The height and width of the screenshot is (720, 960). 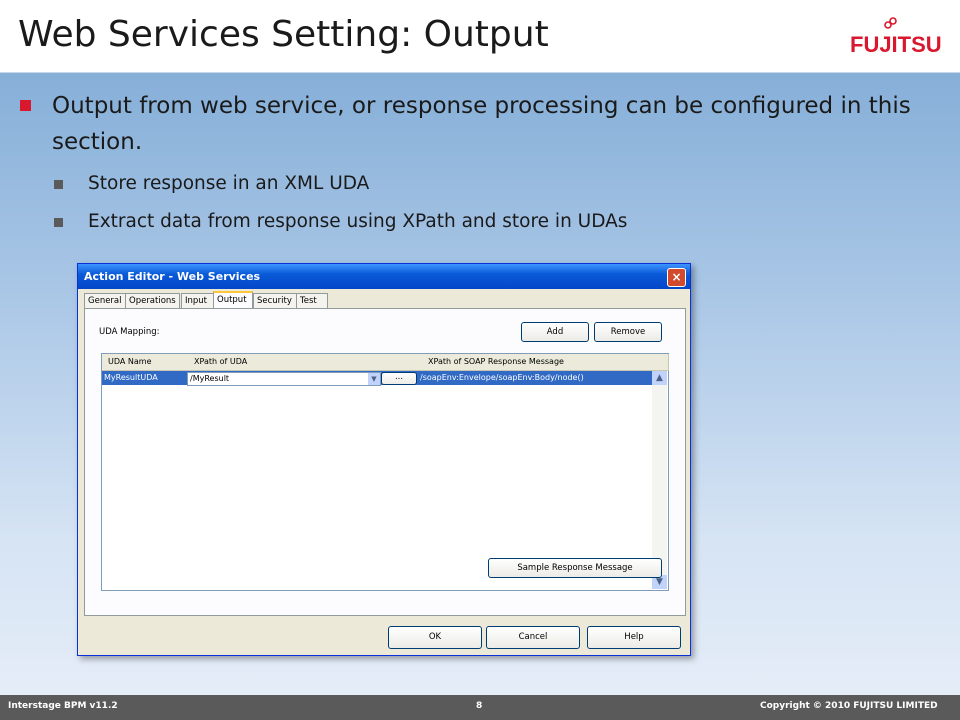 What do you see at coordinates (304, 362) in the screenshot?
I see `column-header-xpath-uda: XPath of UDA` at bounding box center [304, 362].